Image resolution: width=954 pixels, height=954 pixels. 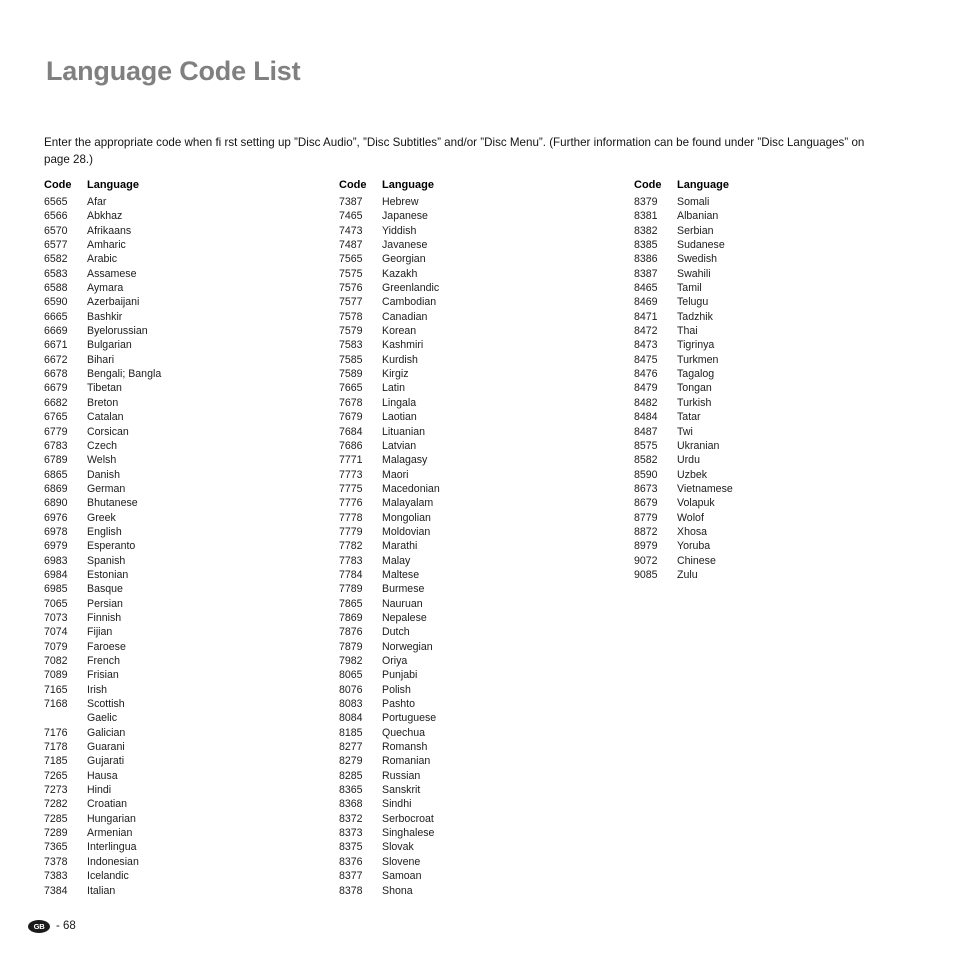 I want to click on cell-code: 6565, so click(x=56, y=202).